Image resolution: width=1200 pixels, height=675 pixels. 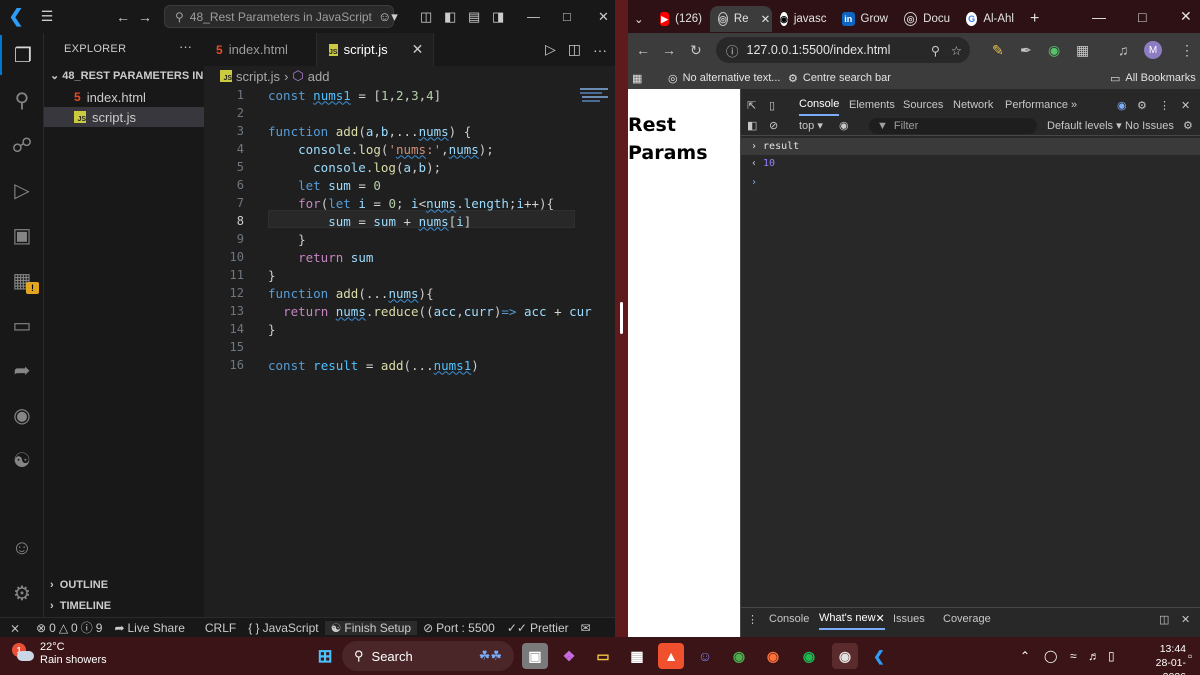 I want to click on search-view-icon: ⚲, so click(x=22, y=100).